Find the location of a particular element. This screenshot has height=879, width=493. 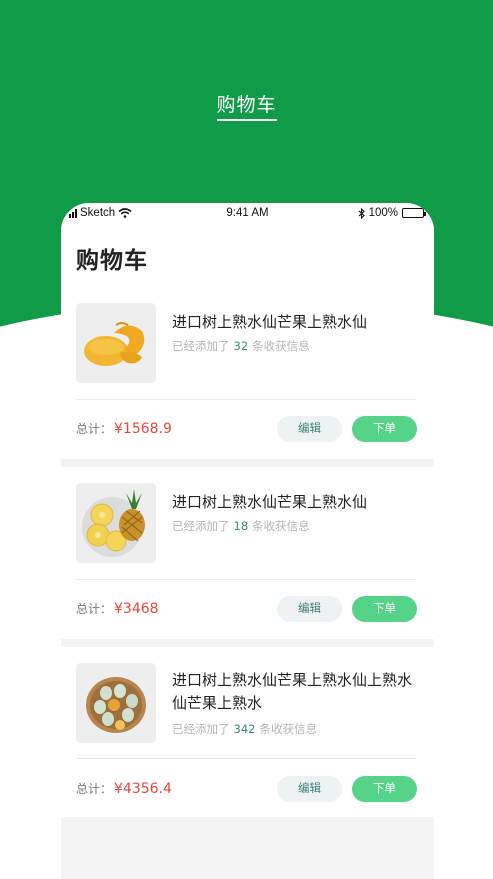

total-price: ¥1568.9 is located at coordinates (143, 429).